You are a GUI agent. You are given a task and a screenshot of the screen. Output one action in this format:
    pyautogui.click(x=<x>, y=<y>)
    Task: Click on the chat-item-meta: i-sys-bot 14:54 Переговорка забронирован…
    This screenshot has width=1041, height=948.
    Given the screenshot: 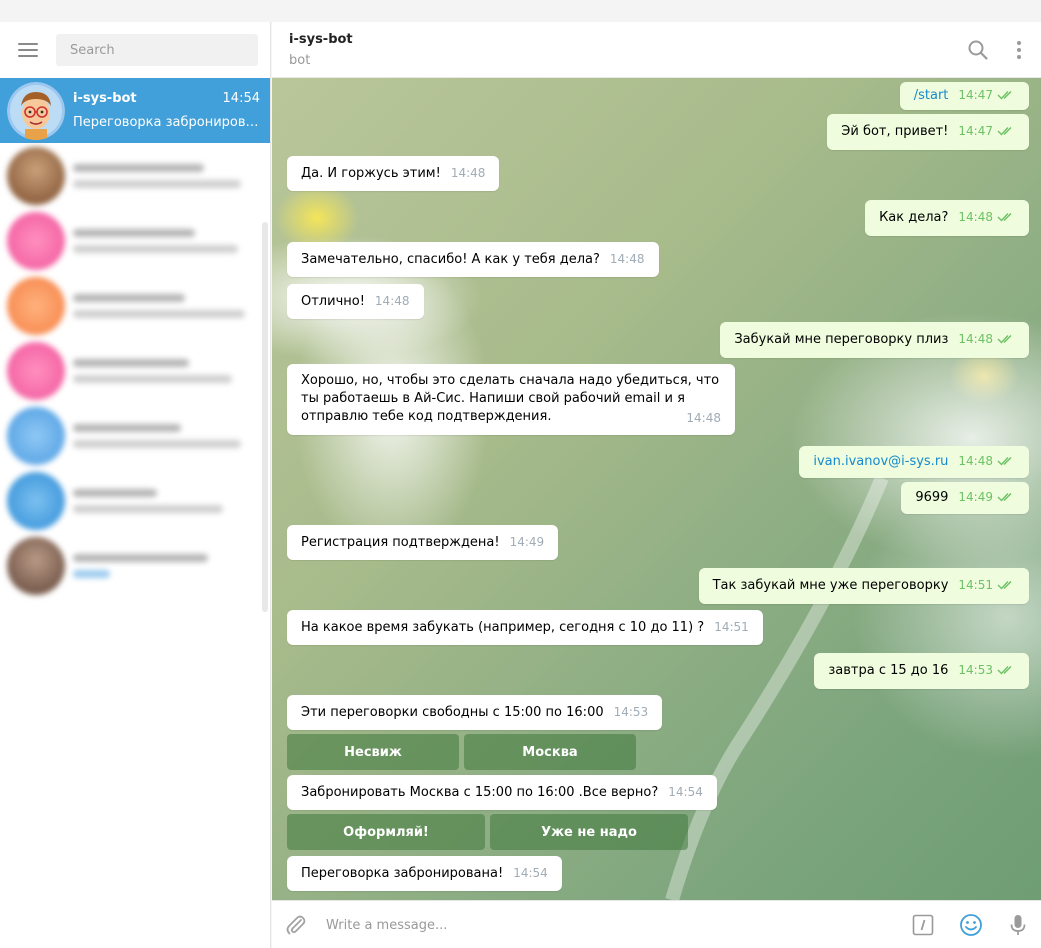 What is the action you would take?
    pyautogui.click(x=166, y=110)
    